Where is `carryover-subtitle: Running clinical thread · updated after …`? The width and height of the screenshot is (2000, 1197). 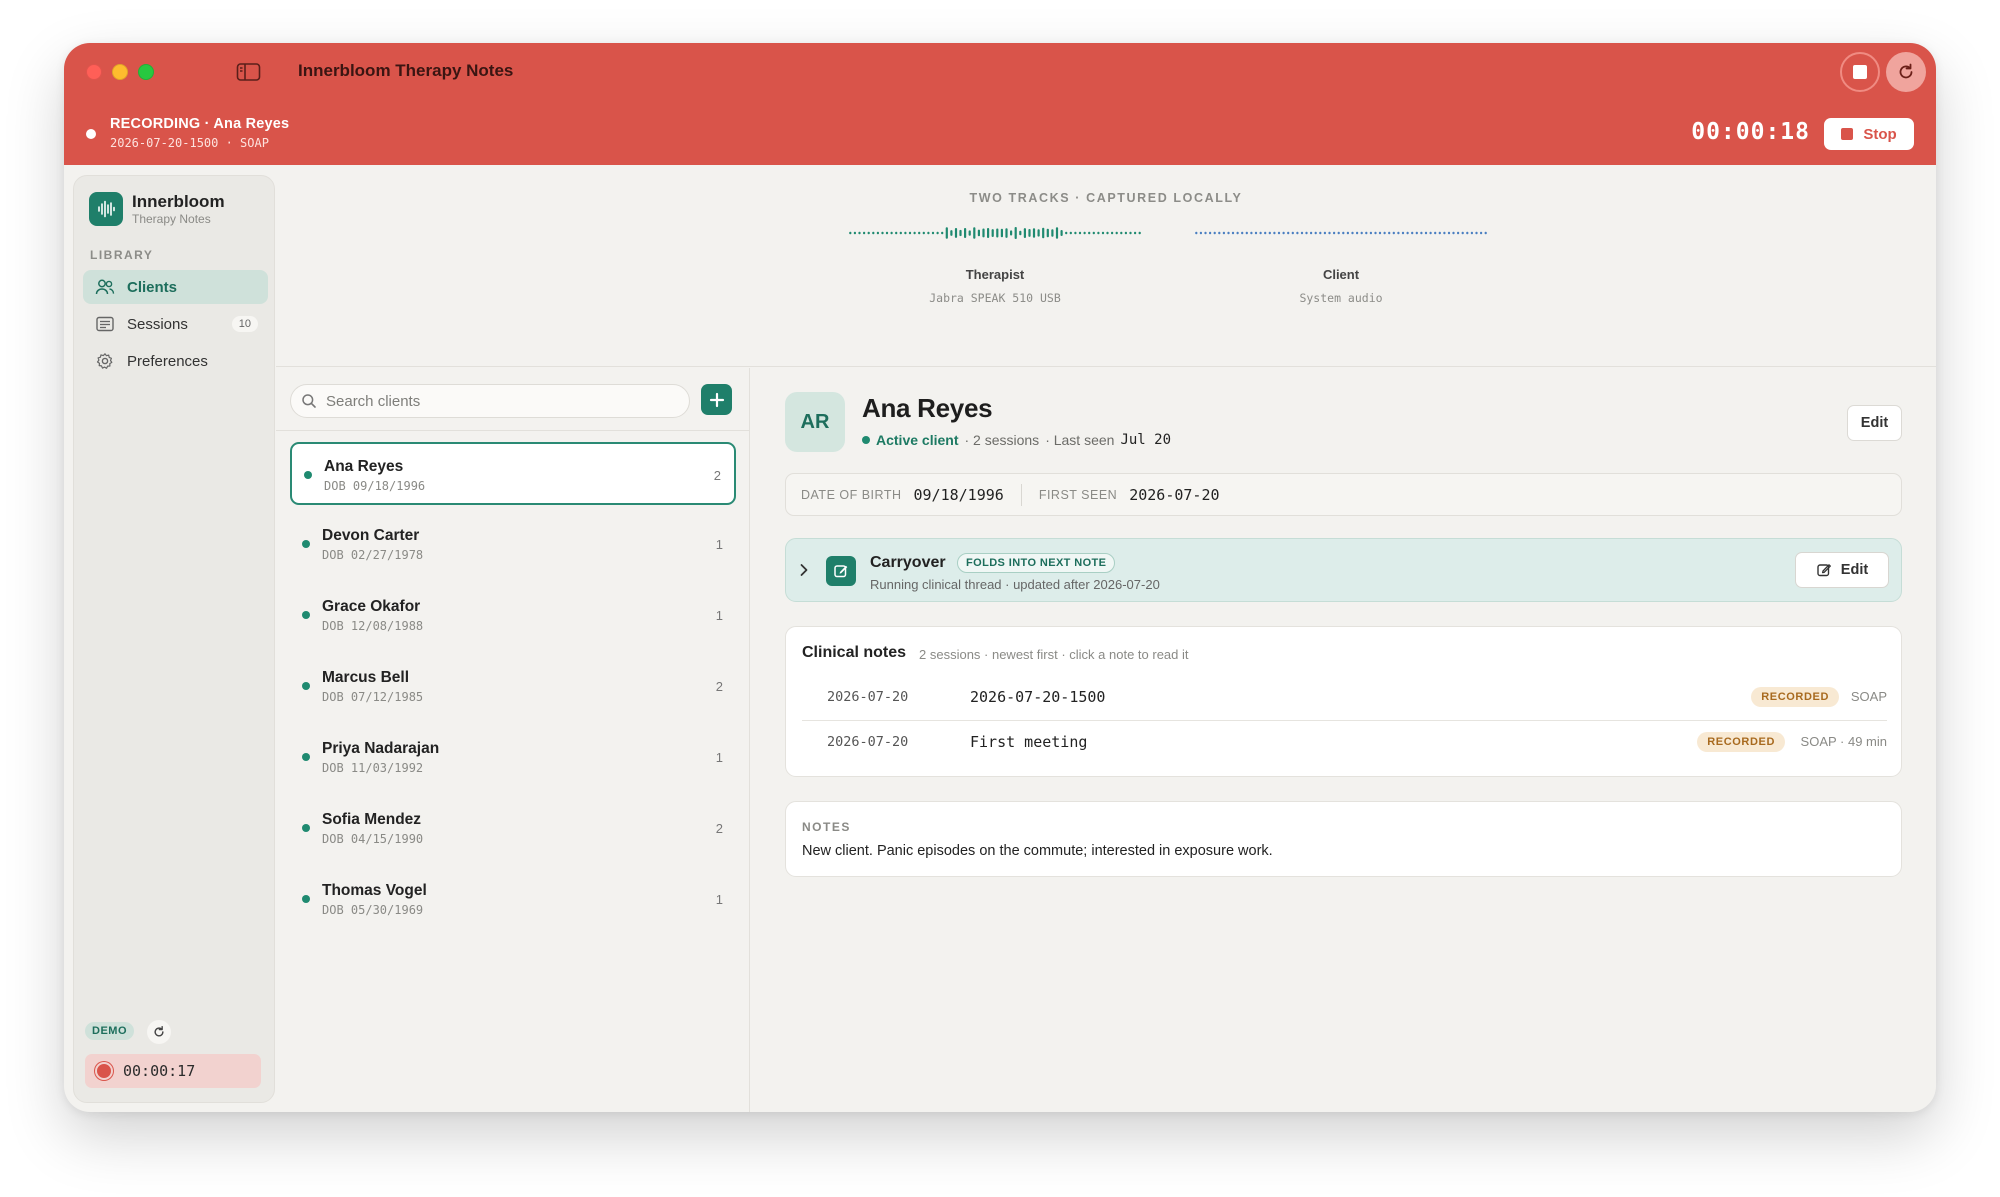
carryover-subtitle: Running clinical thread · updated after … is located at coordinates (1015, 584).